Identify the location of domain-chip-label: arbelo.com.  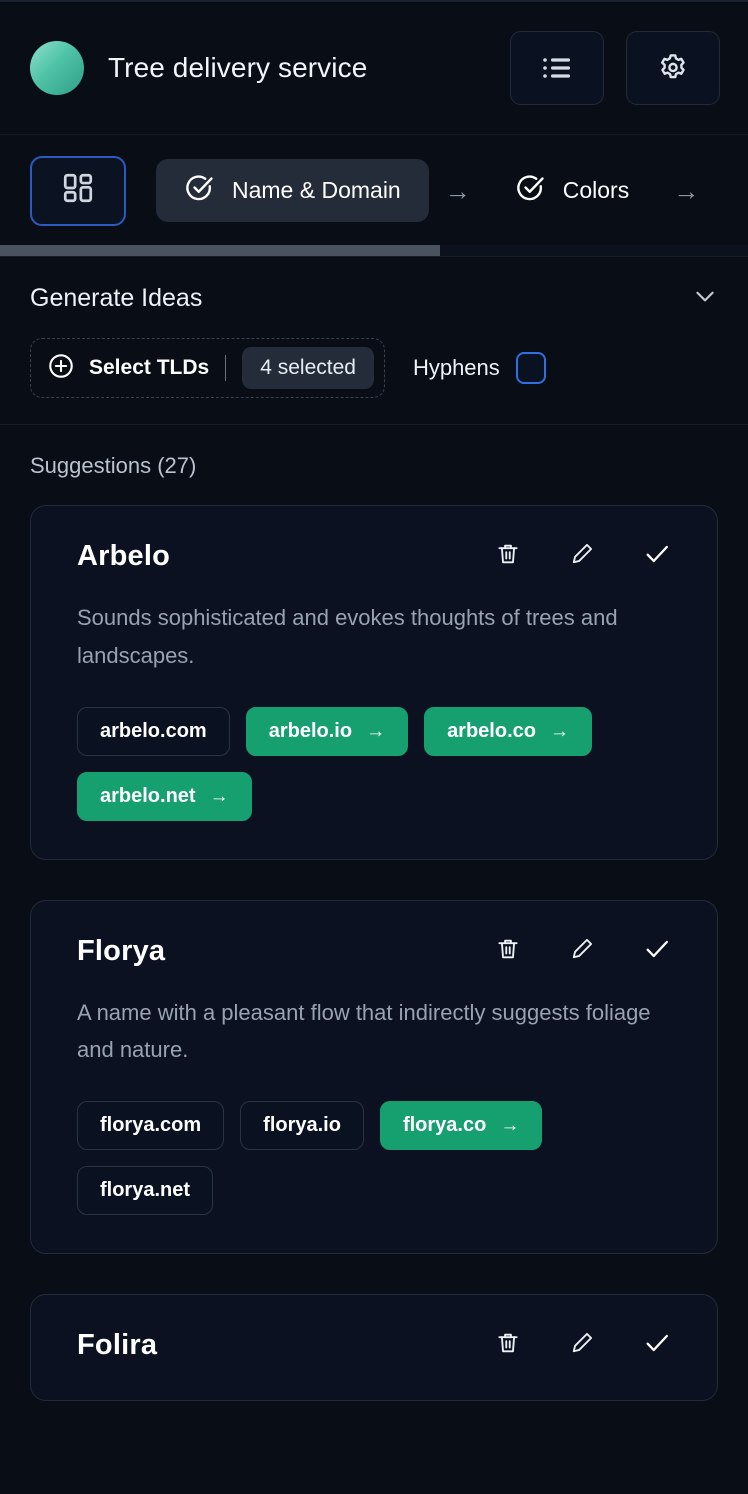
(153, 730).